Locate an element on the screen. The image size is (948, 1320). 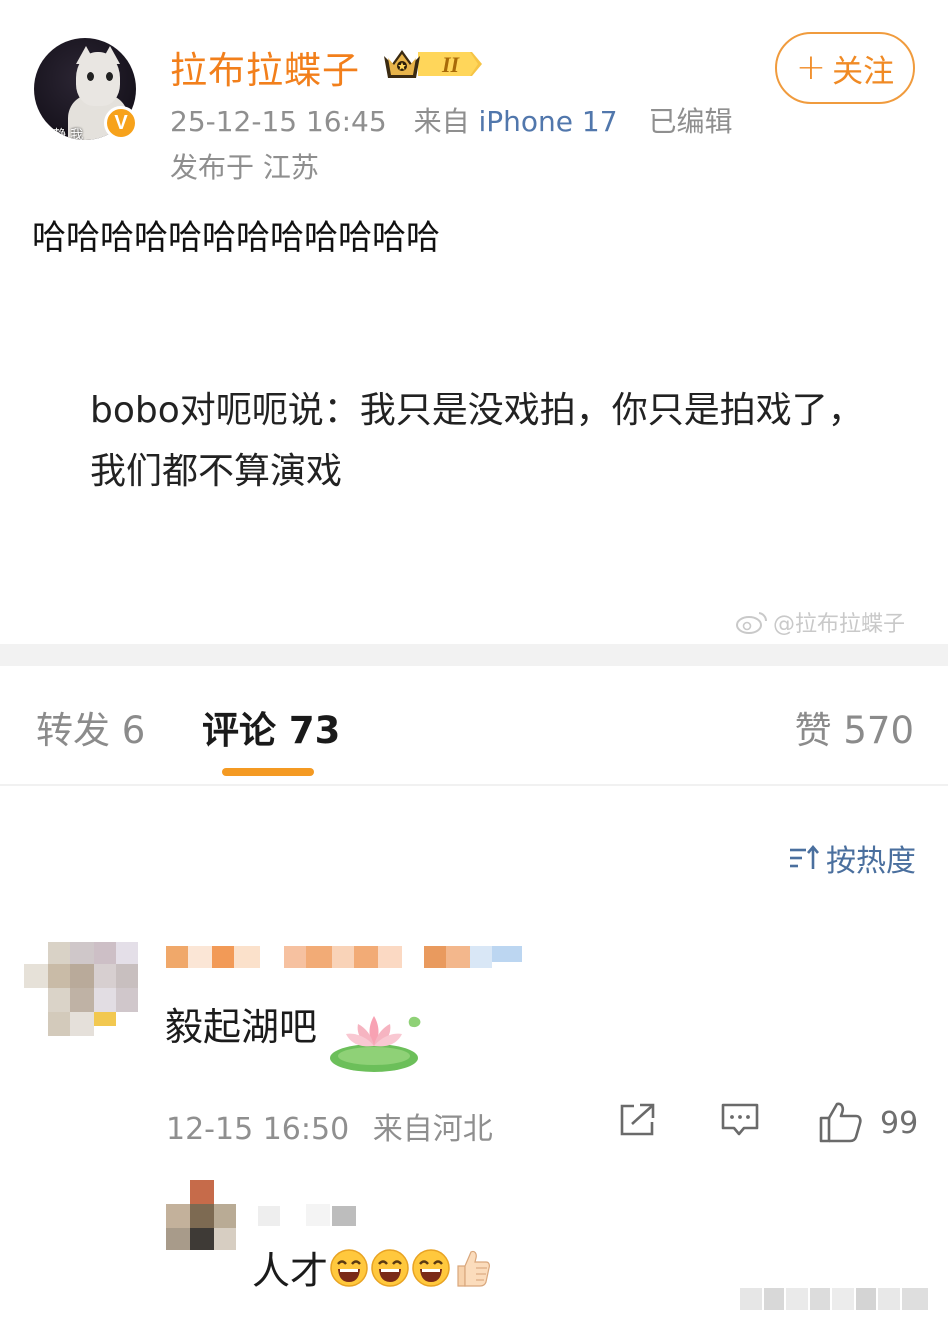
bottom-watermark-blurred is located at coordinates (834, 1299).